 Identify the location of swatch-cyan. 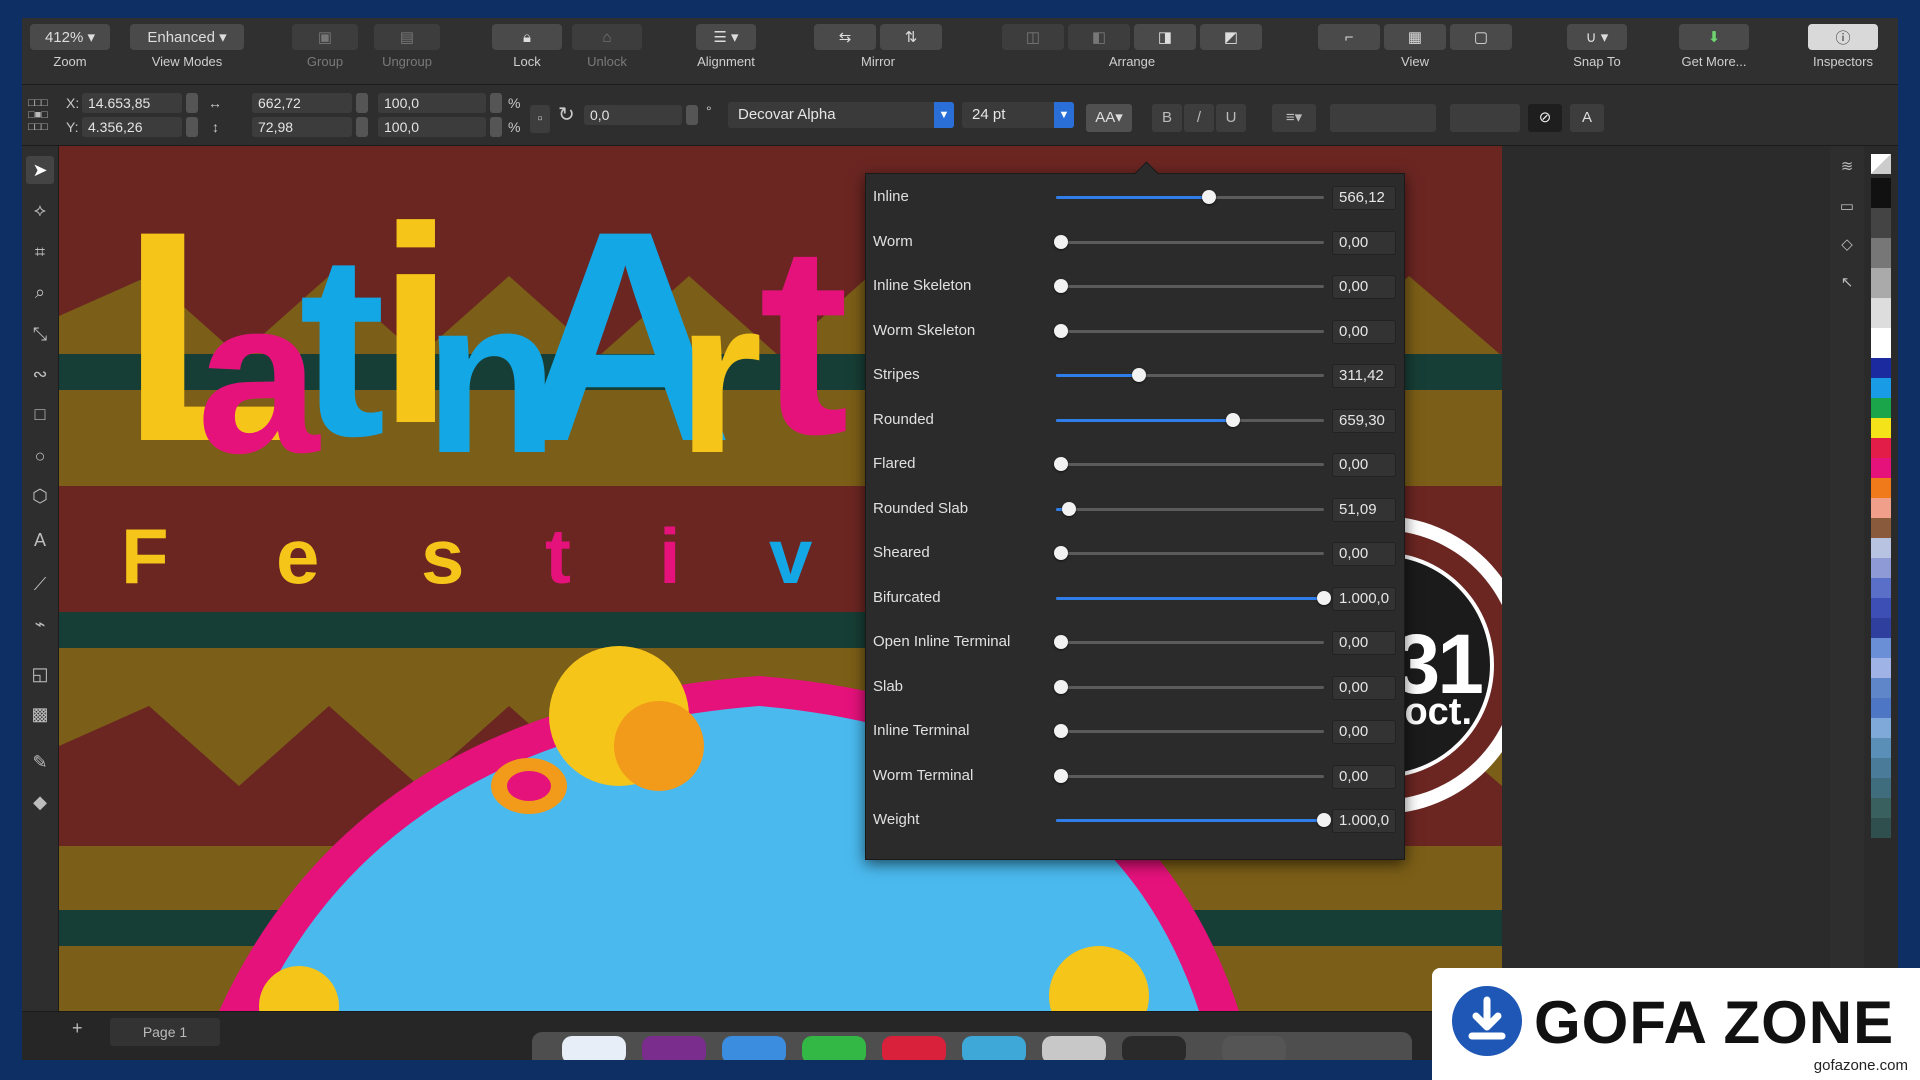
(1881, 388).